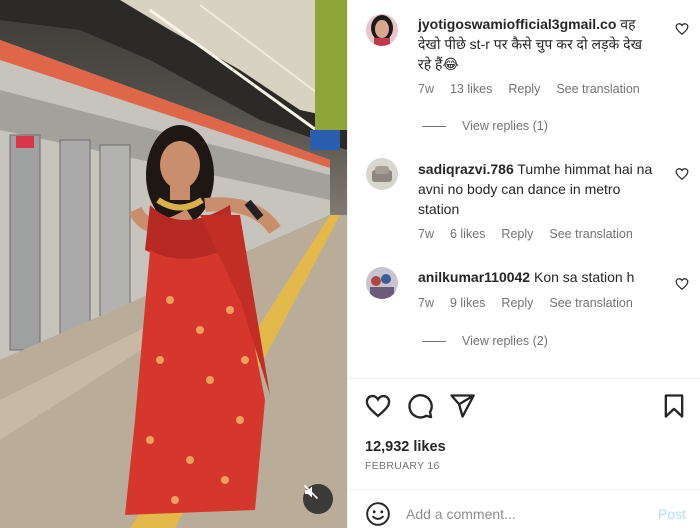 The image size is (700, 528). What do you see at coordinates (462, 406) in the screenshot?
I see `send-icon` at bounding box center [462, 406].